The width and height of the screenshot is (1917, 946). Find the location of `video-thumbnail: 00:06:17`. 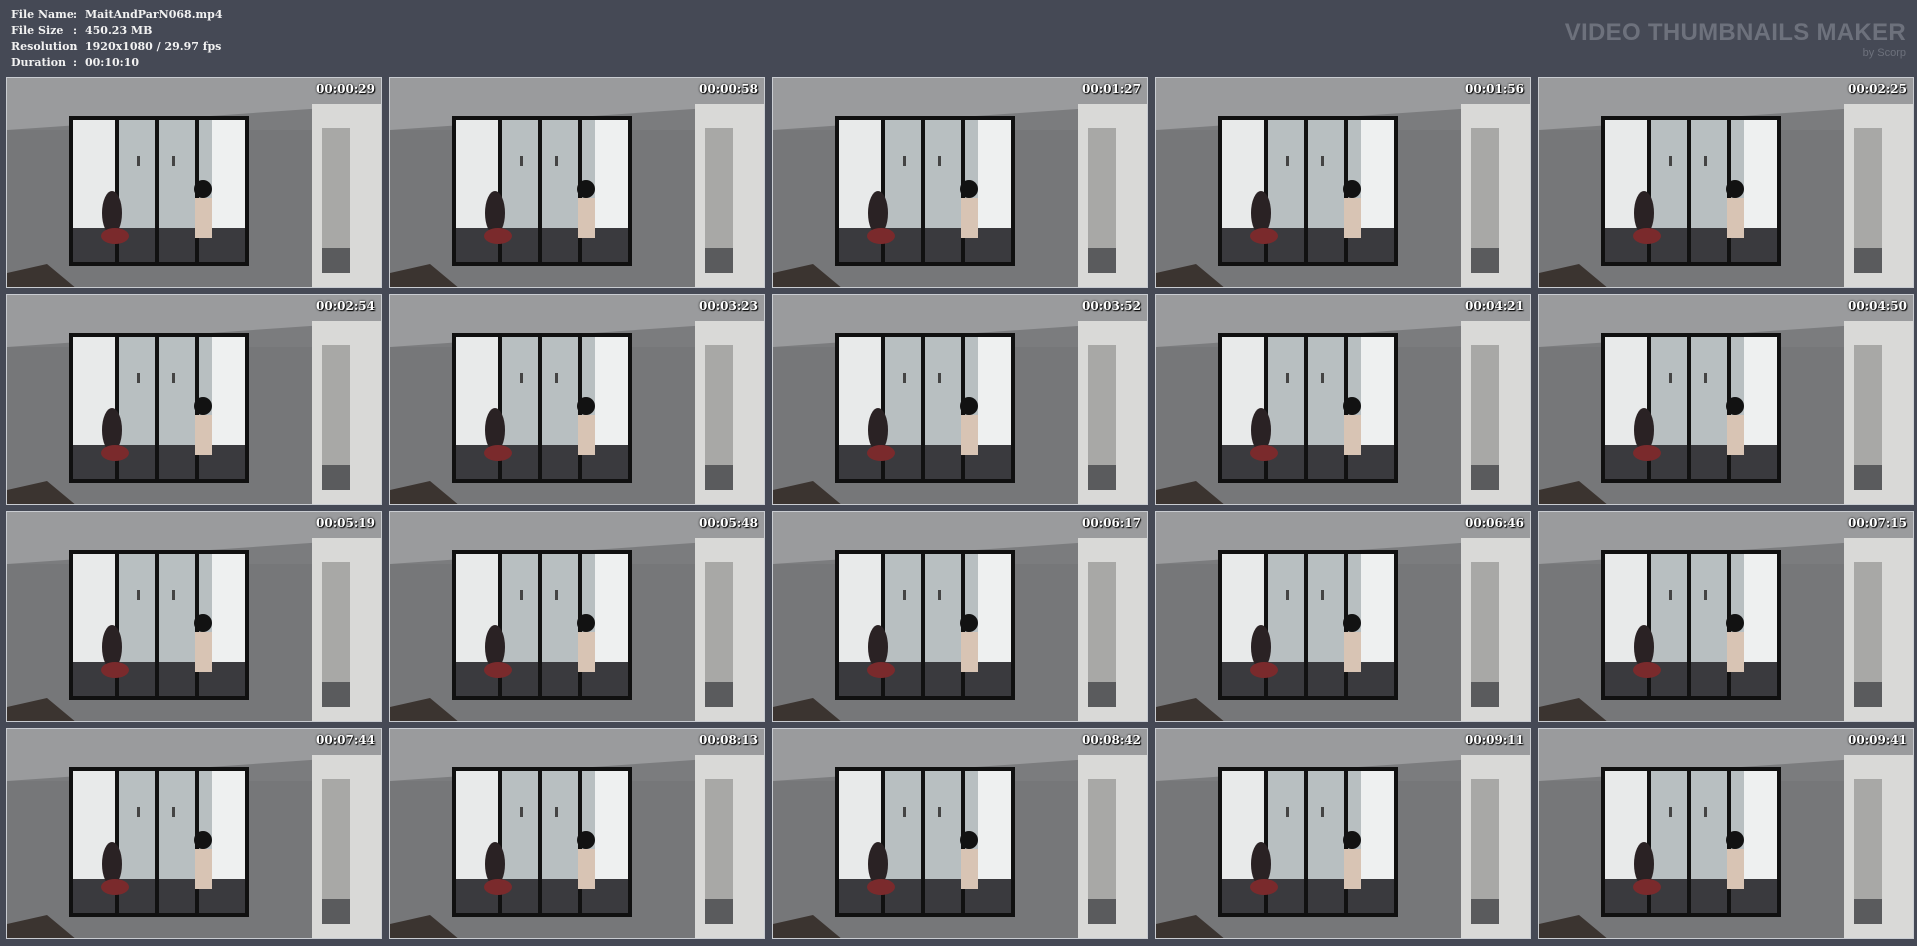

video-thumbnail: 00:06:17 is located at coordinates (960, 616).